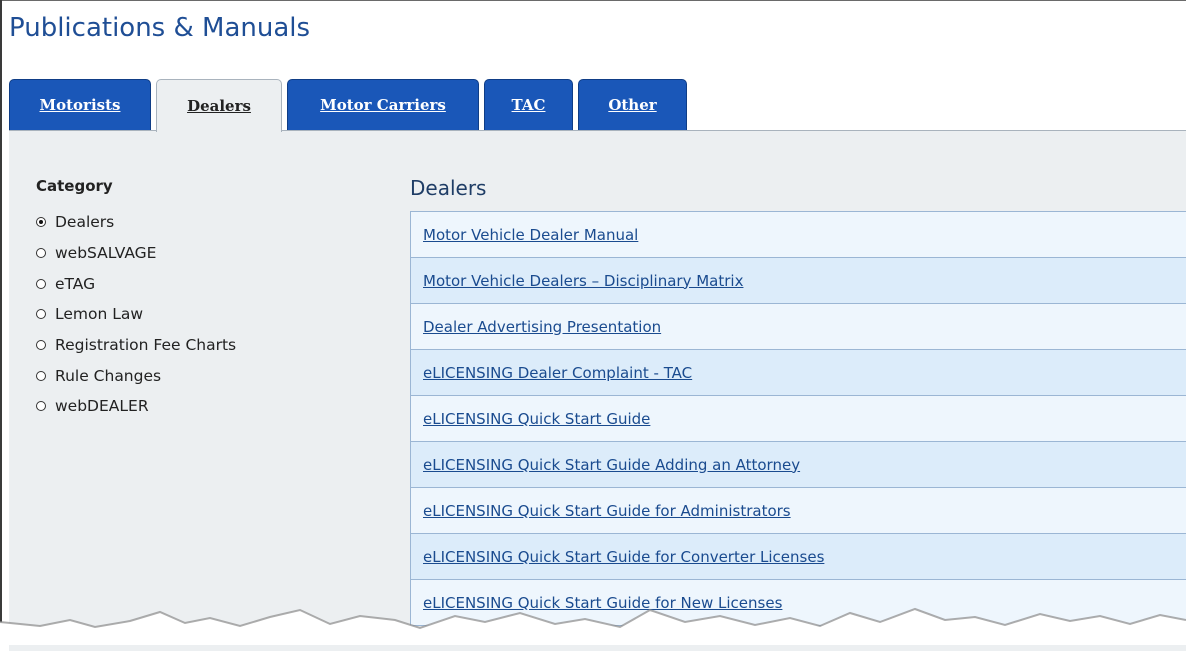  What do you see at coordinates (536, 419) in the screenshot?
I see `publication-link: eLICENSING Quick Start Guide` at bounding box center [536, 419].